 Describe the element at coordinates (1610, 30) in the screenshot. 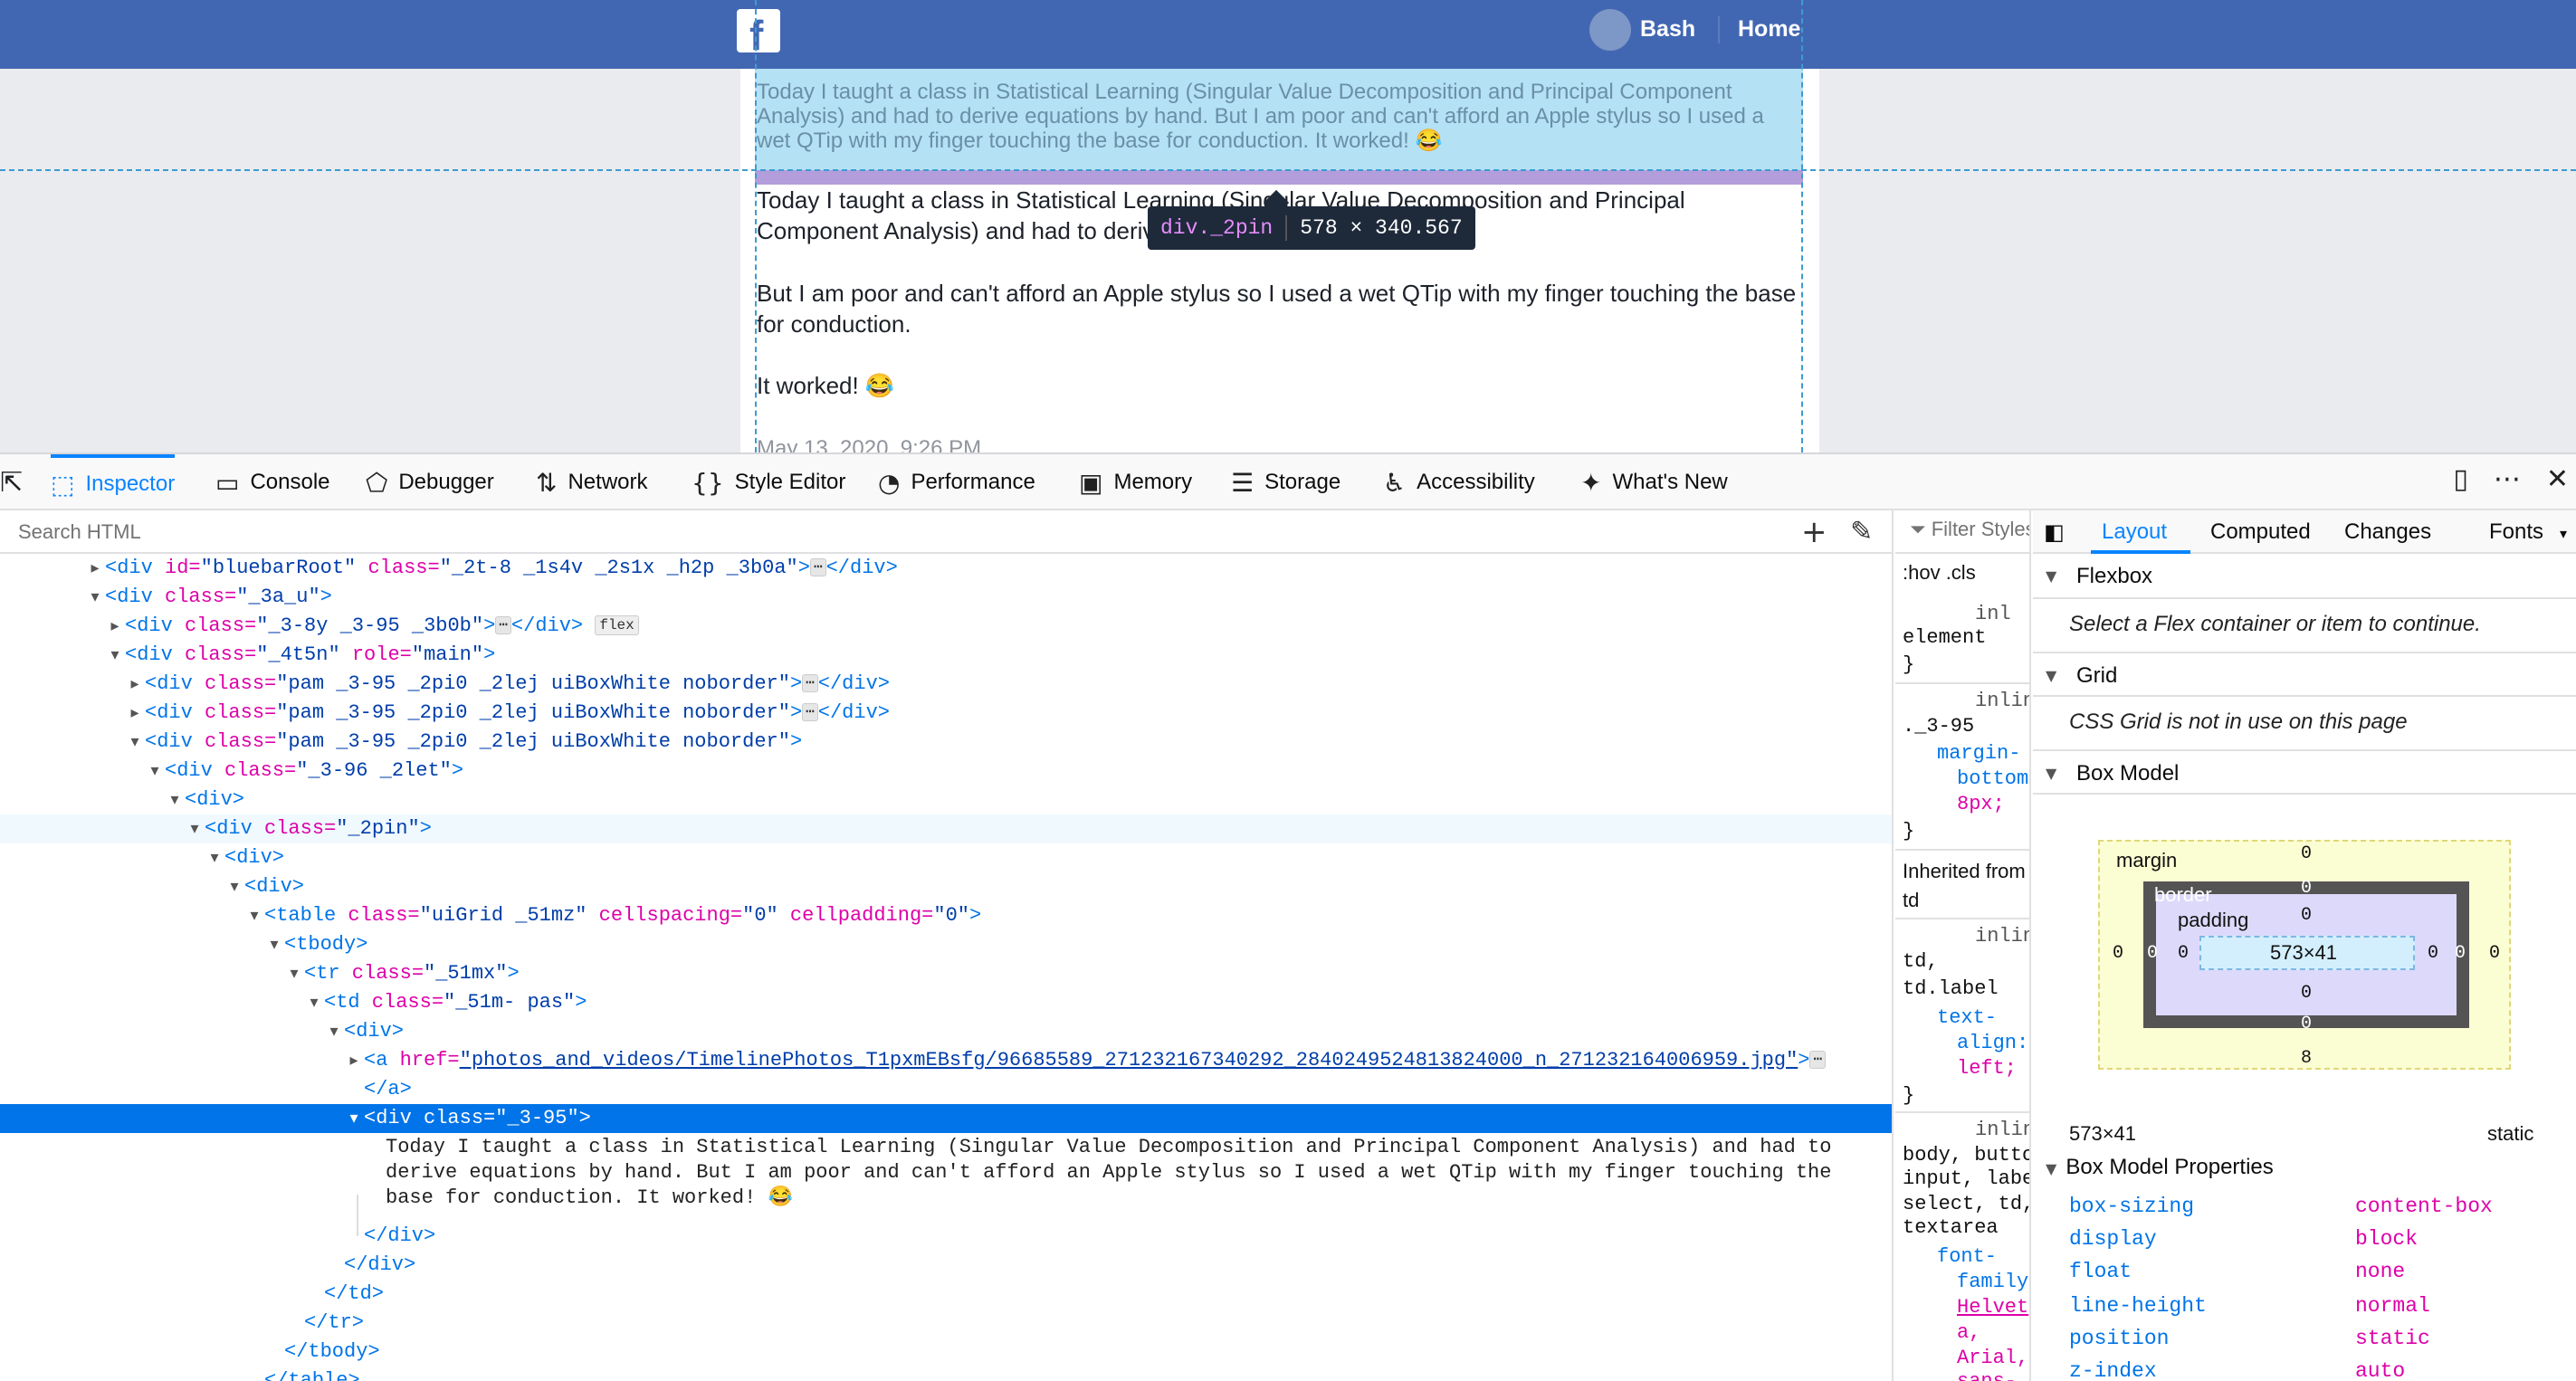

I see `avatar` at that location.